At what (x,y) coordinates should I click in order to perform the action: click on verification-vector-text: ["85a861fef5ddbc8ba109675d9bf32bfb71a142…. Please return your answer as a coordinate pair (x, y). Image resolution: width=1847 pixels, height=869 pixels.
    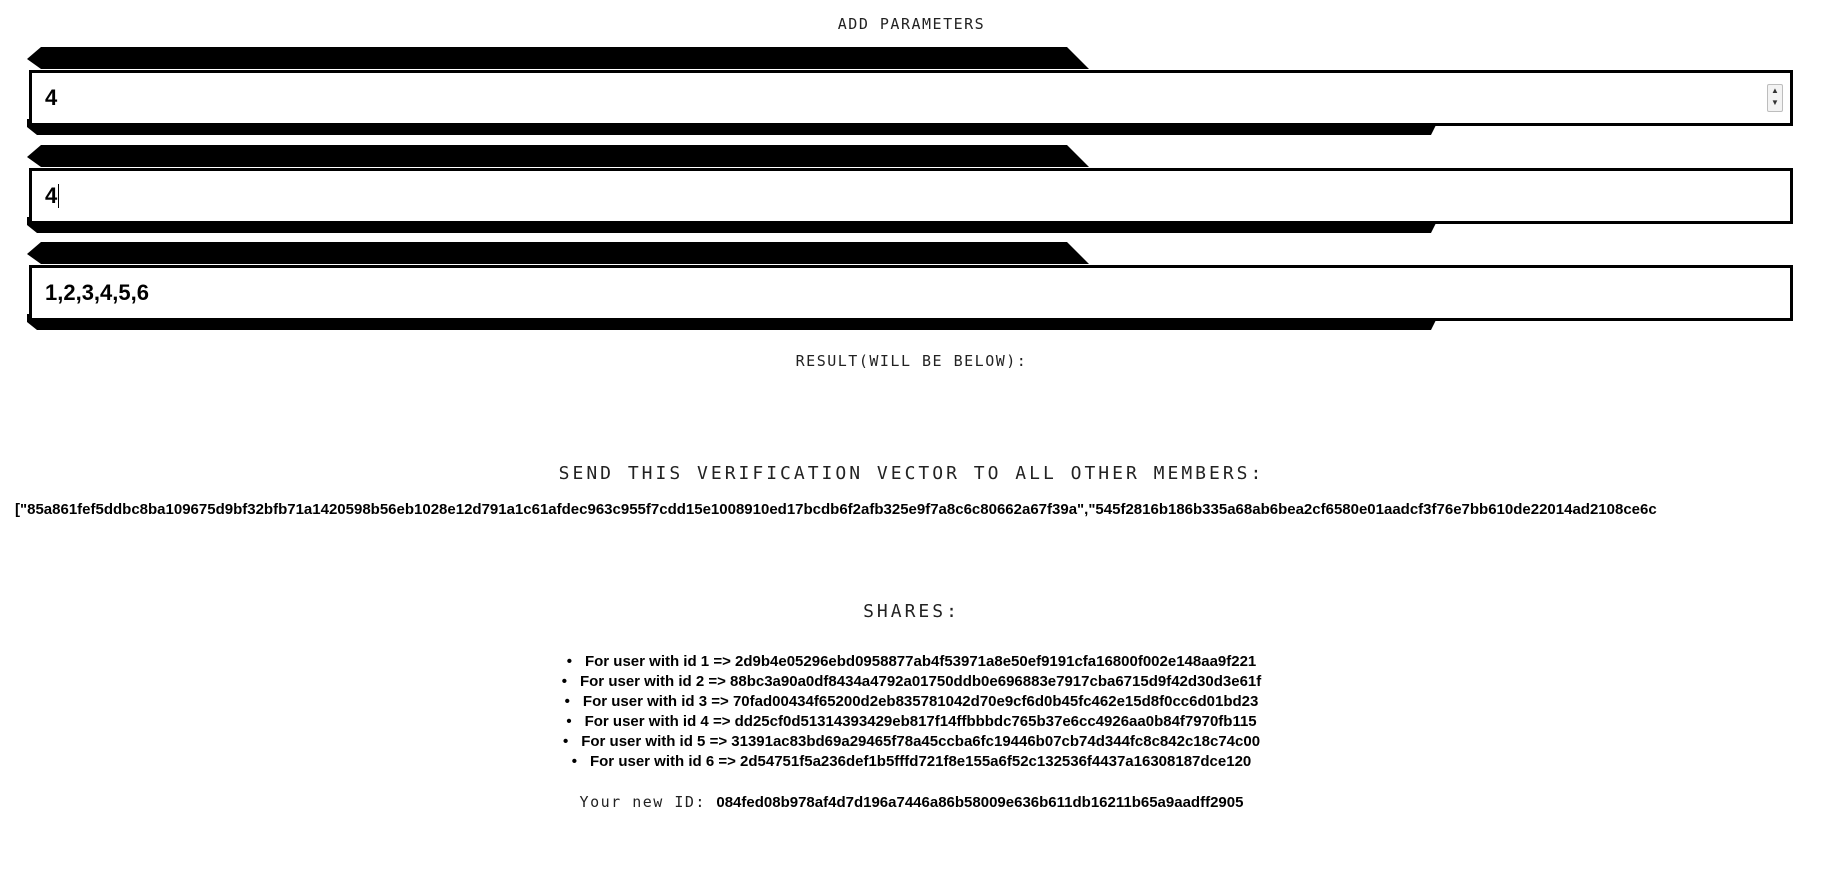
    Looking at the image, I should click on (836, 509).